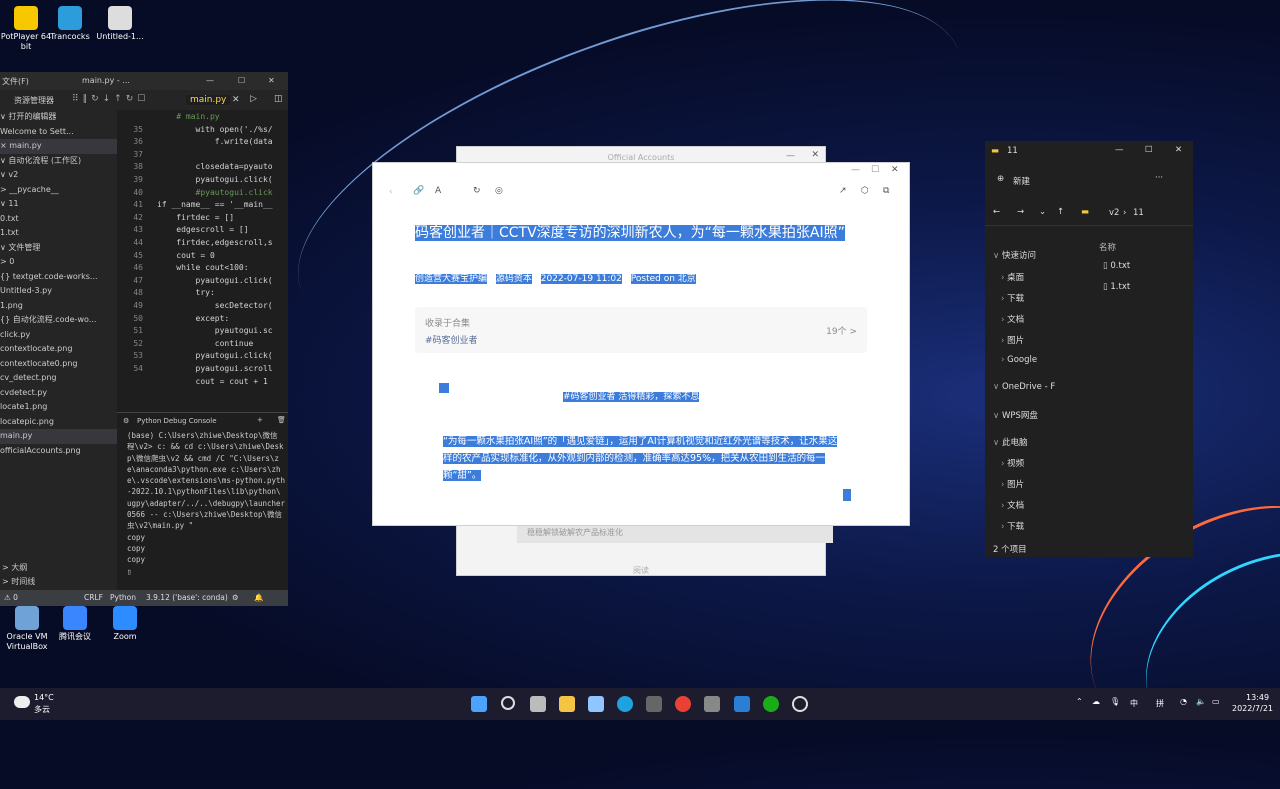 The height and width of the screenshot is (789, 1280). Describe the element at coordinates (1159, 178) in the screenshot. I see `more-icon: ···` at that location.